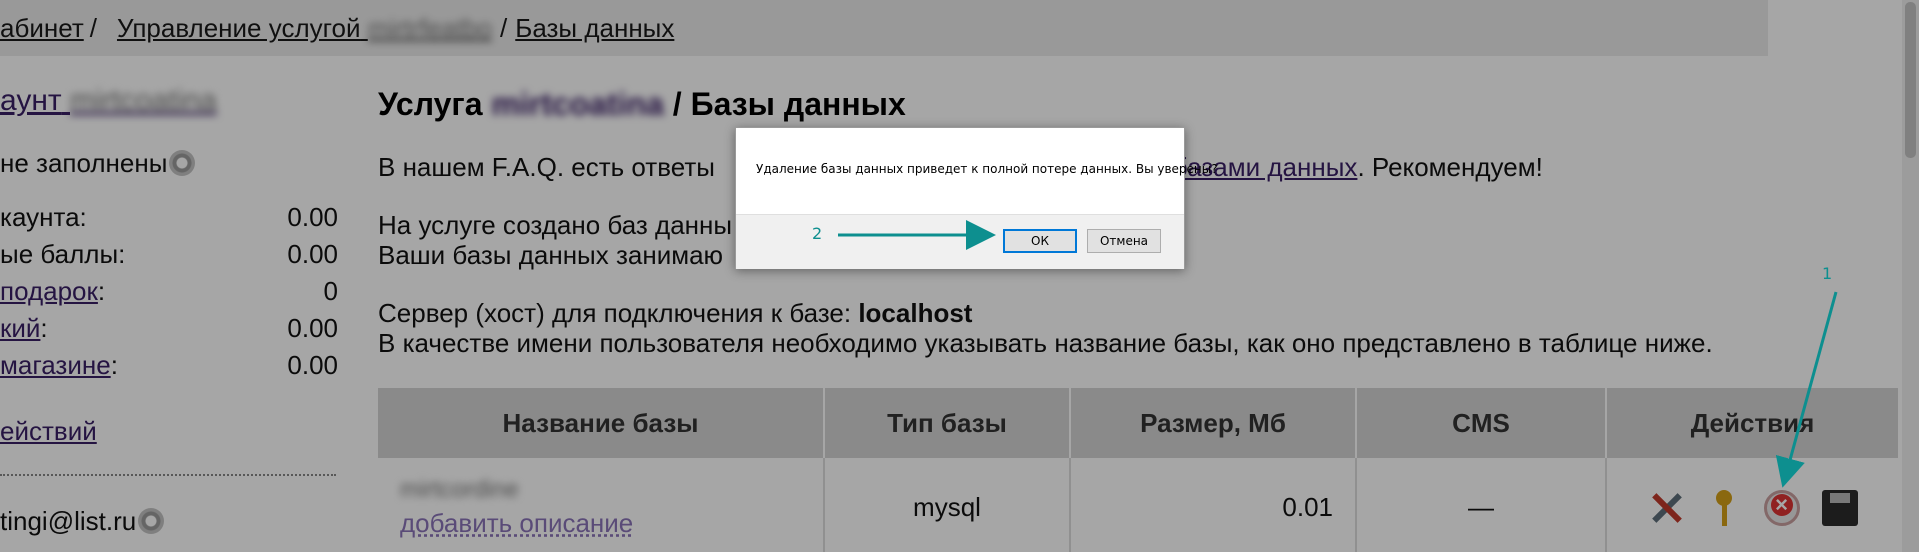  What do you see at coordinates (1124, 241) in the screenshot?
I see `cancel-button: Отмена` at bounding box center [1124, 241].